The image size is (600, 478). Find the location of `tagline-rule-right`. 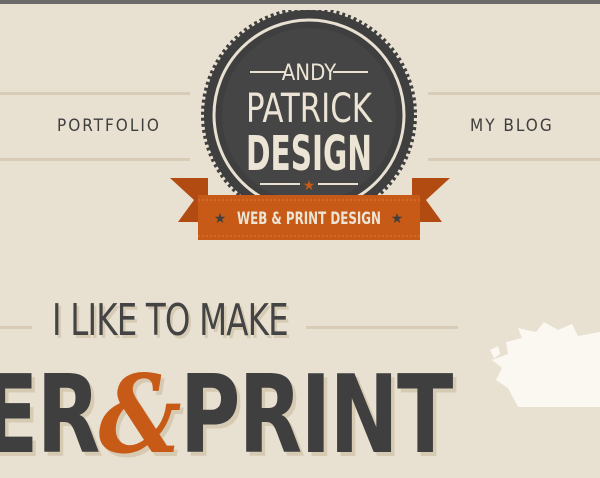

tagline-rule-right is located at coordinates (382, 327).